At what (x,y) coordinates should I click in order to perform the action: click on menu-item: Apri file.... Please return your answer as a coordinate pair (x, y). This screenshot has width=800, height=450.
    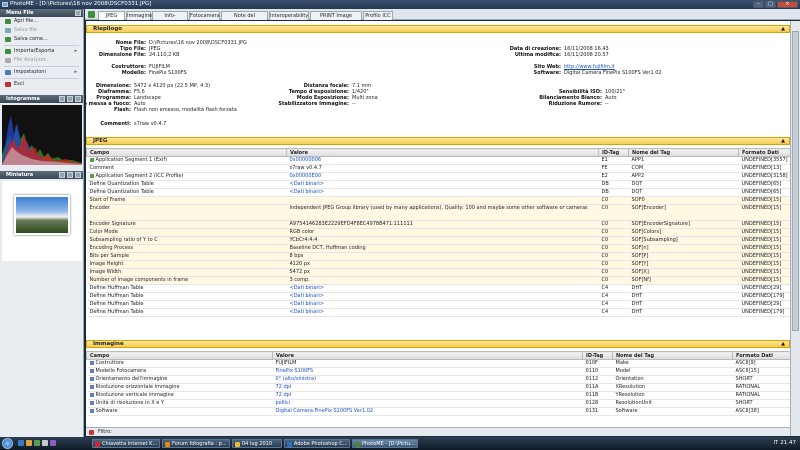
    Looking at the image, I should click on (41, 21).